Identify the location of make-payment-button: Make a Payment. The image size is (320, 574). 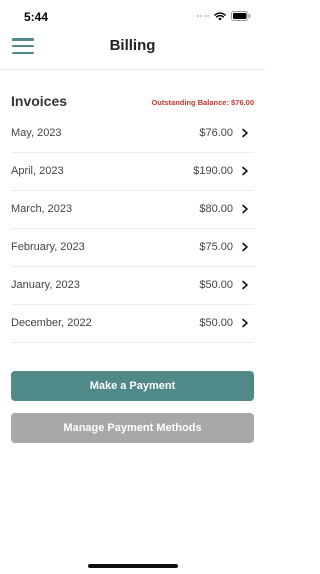
(132, 386).